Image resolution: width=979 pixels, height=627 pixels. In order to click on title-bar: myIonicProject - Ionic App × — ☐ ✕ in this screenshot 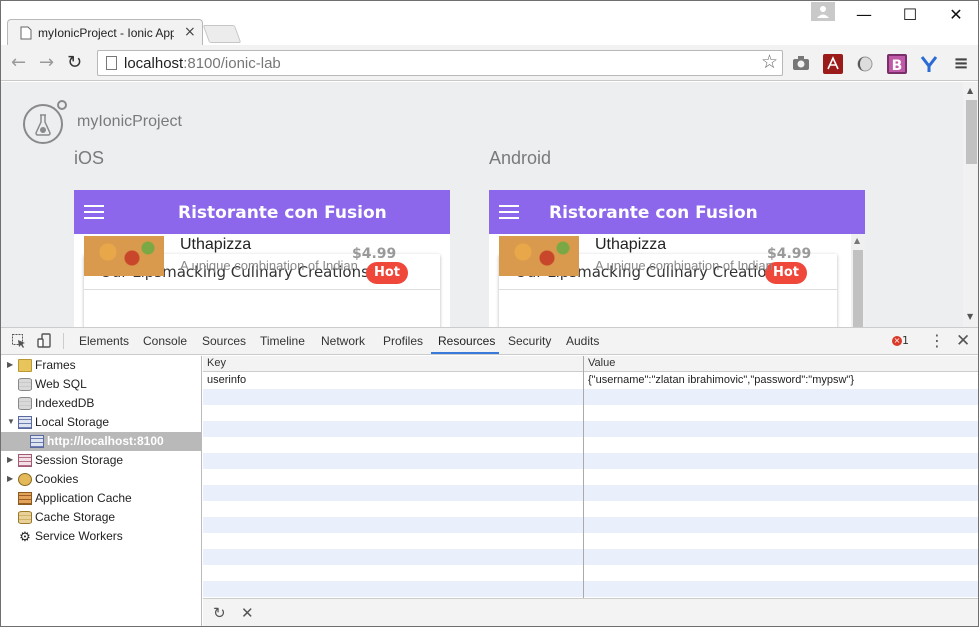, I will do `click(489, 23)`.